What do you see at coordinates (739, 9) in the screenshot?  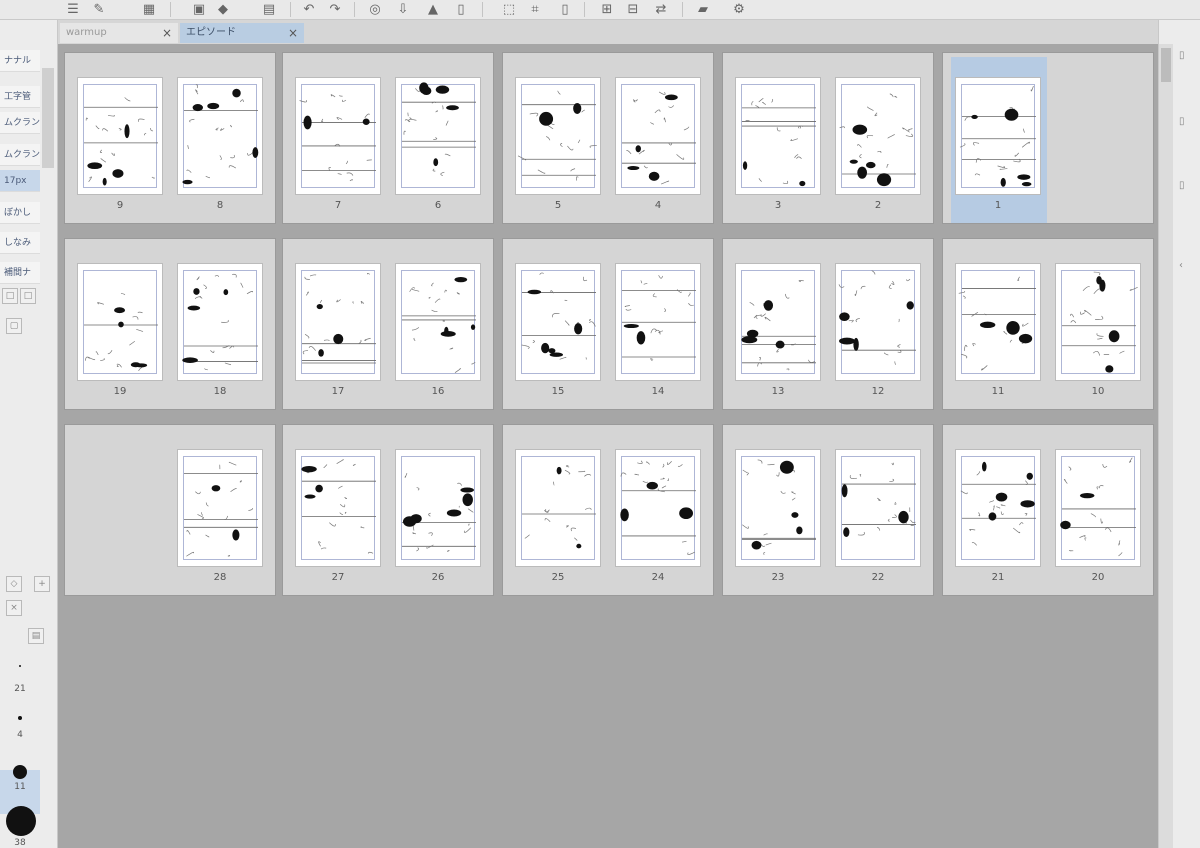 I see `settings-icon: ⚙` at bounding box center [739, 9].